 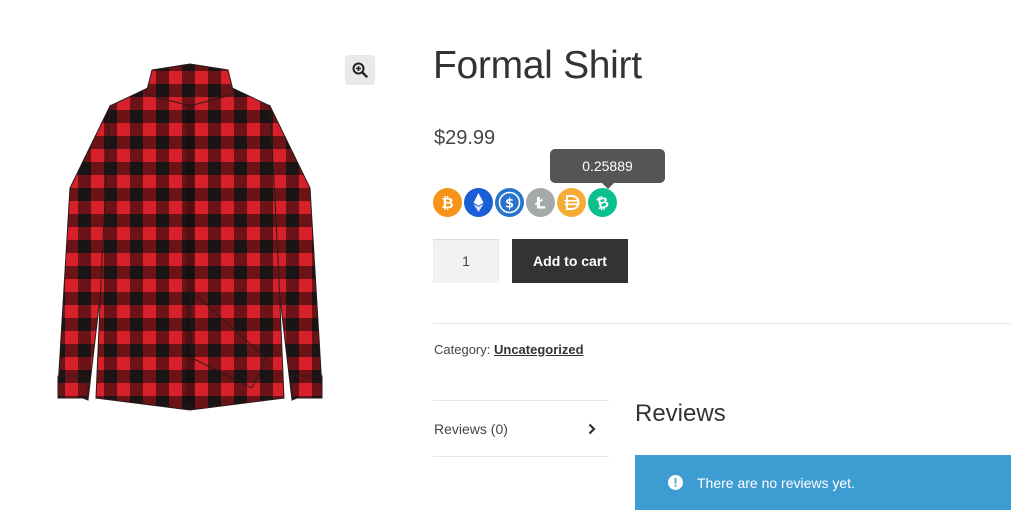 I want to click on svg-text: Ł, so click(x=539, y=203).